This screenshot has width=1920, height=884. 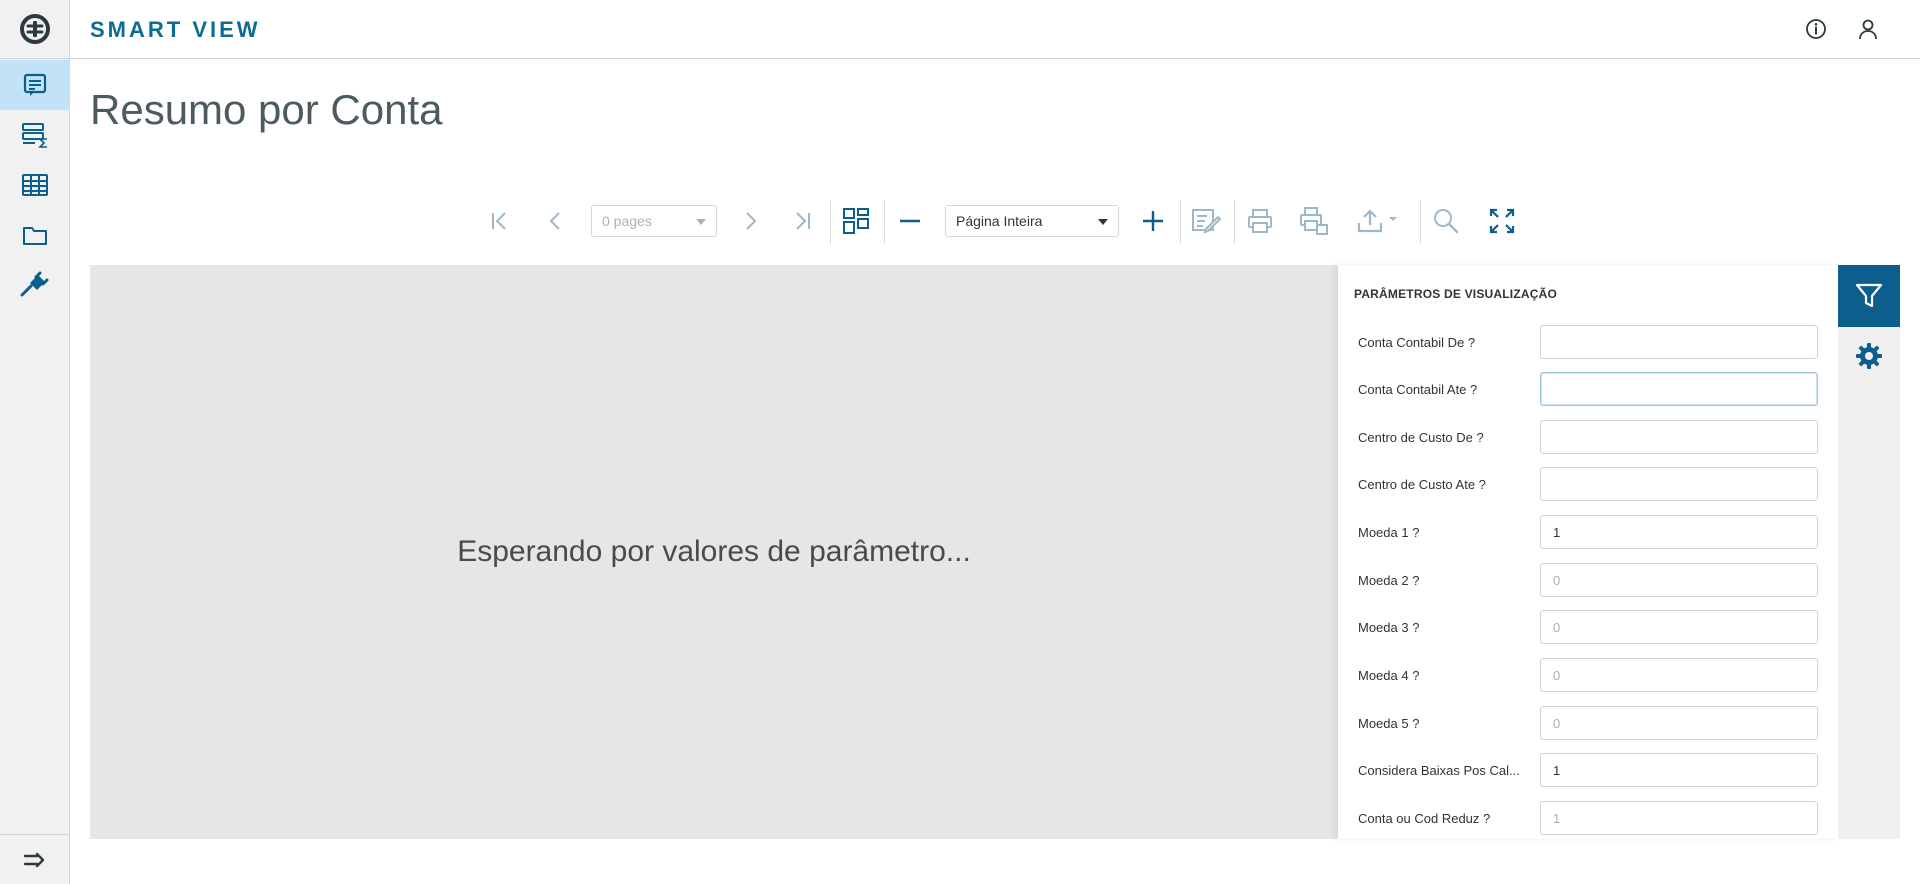 I want to click on fullscreen-button, so click(x=1502, y=221).